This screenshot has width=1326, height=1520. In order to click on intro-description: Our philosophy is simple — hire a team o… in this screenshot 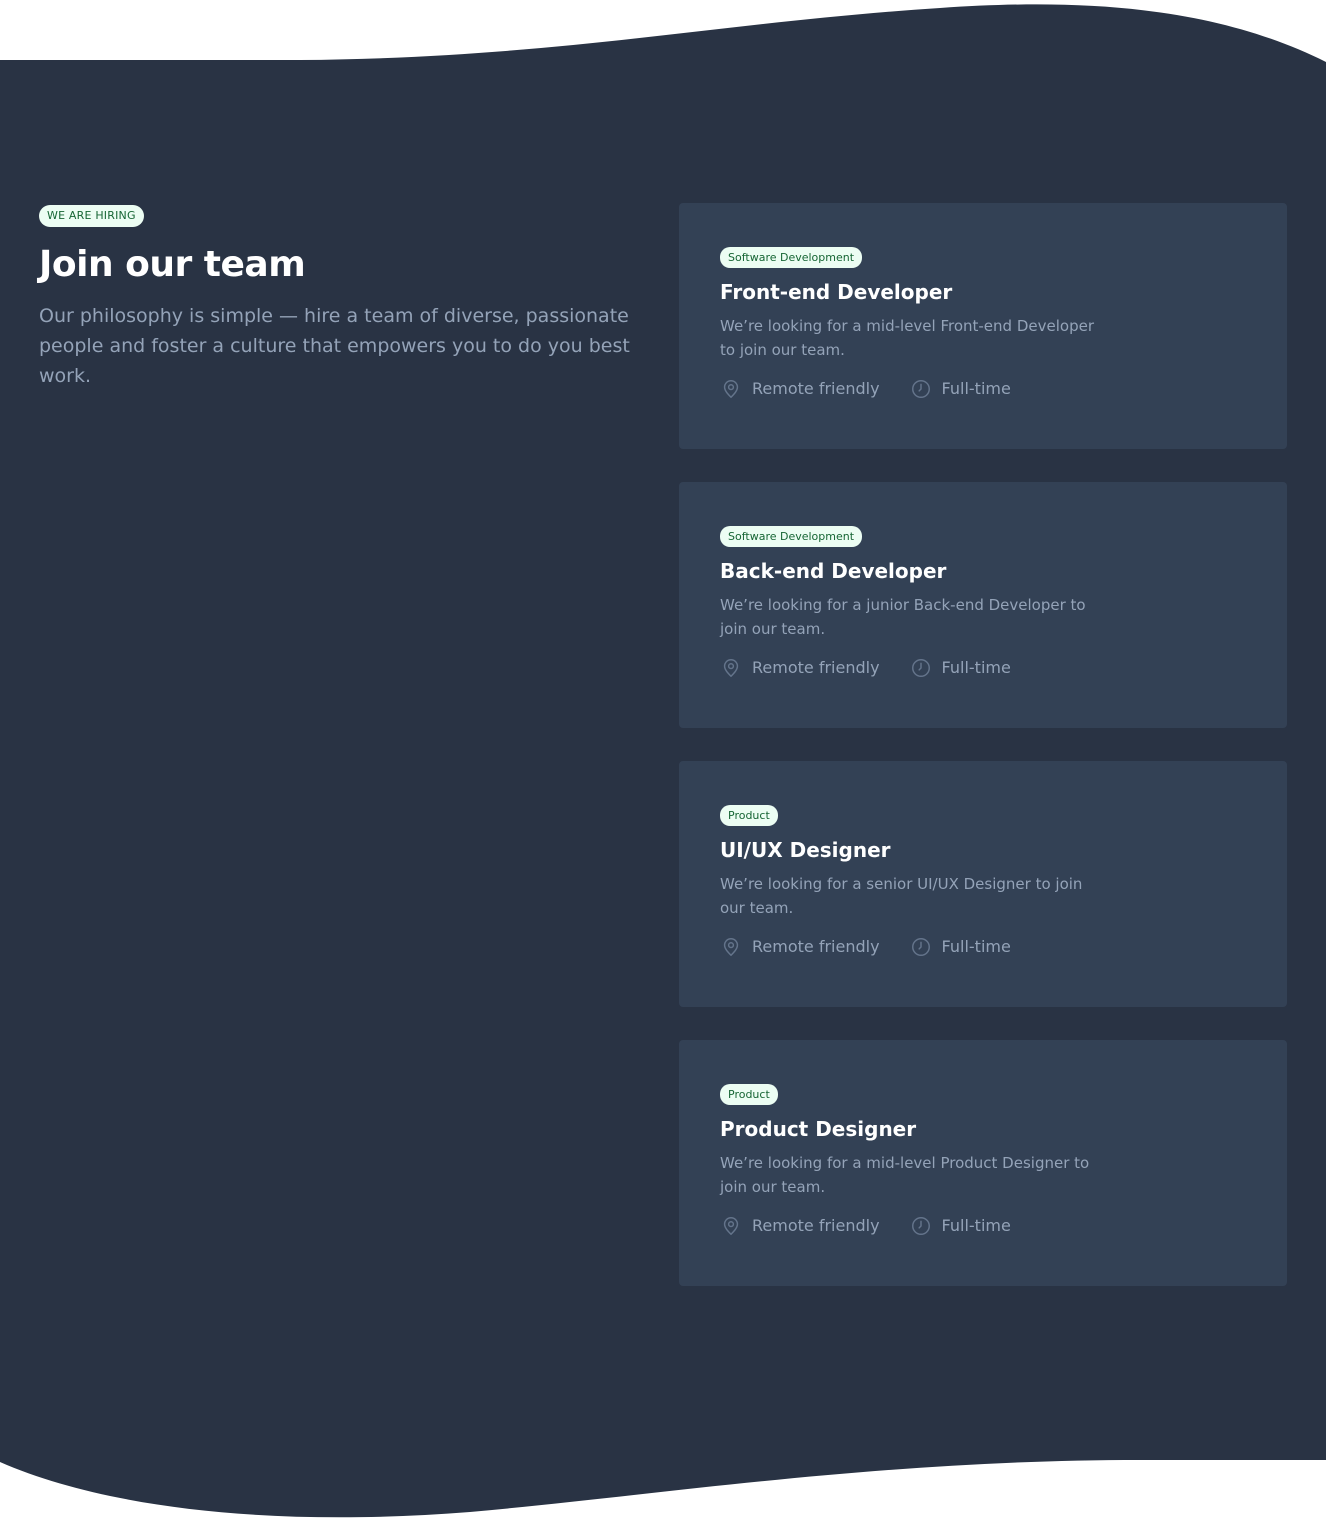, I will do `click(334, 346)`.